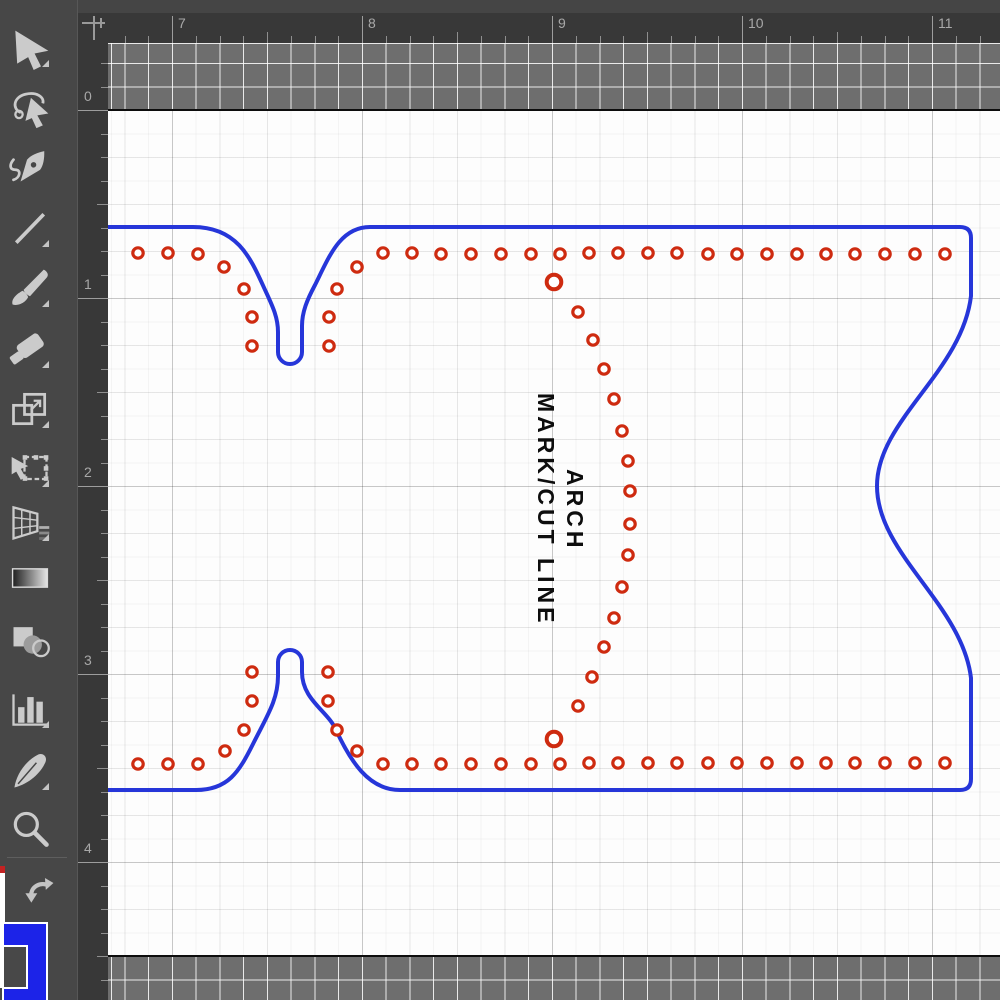 This screenshot has width=1000, height=1000. I want to click on ruler-origin-crosshair-icon, so click(93, 28).